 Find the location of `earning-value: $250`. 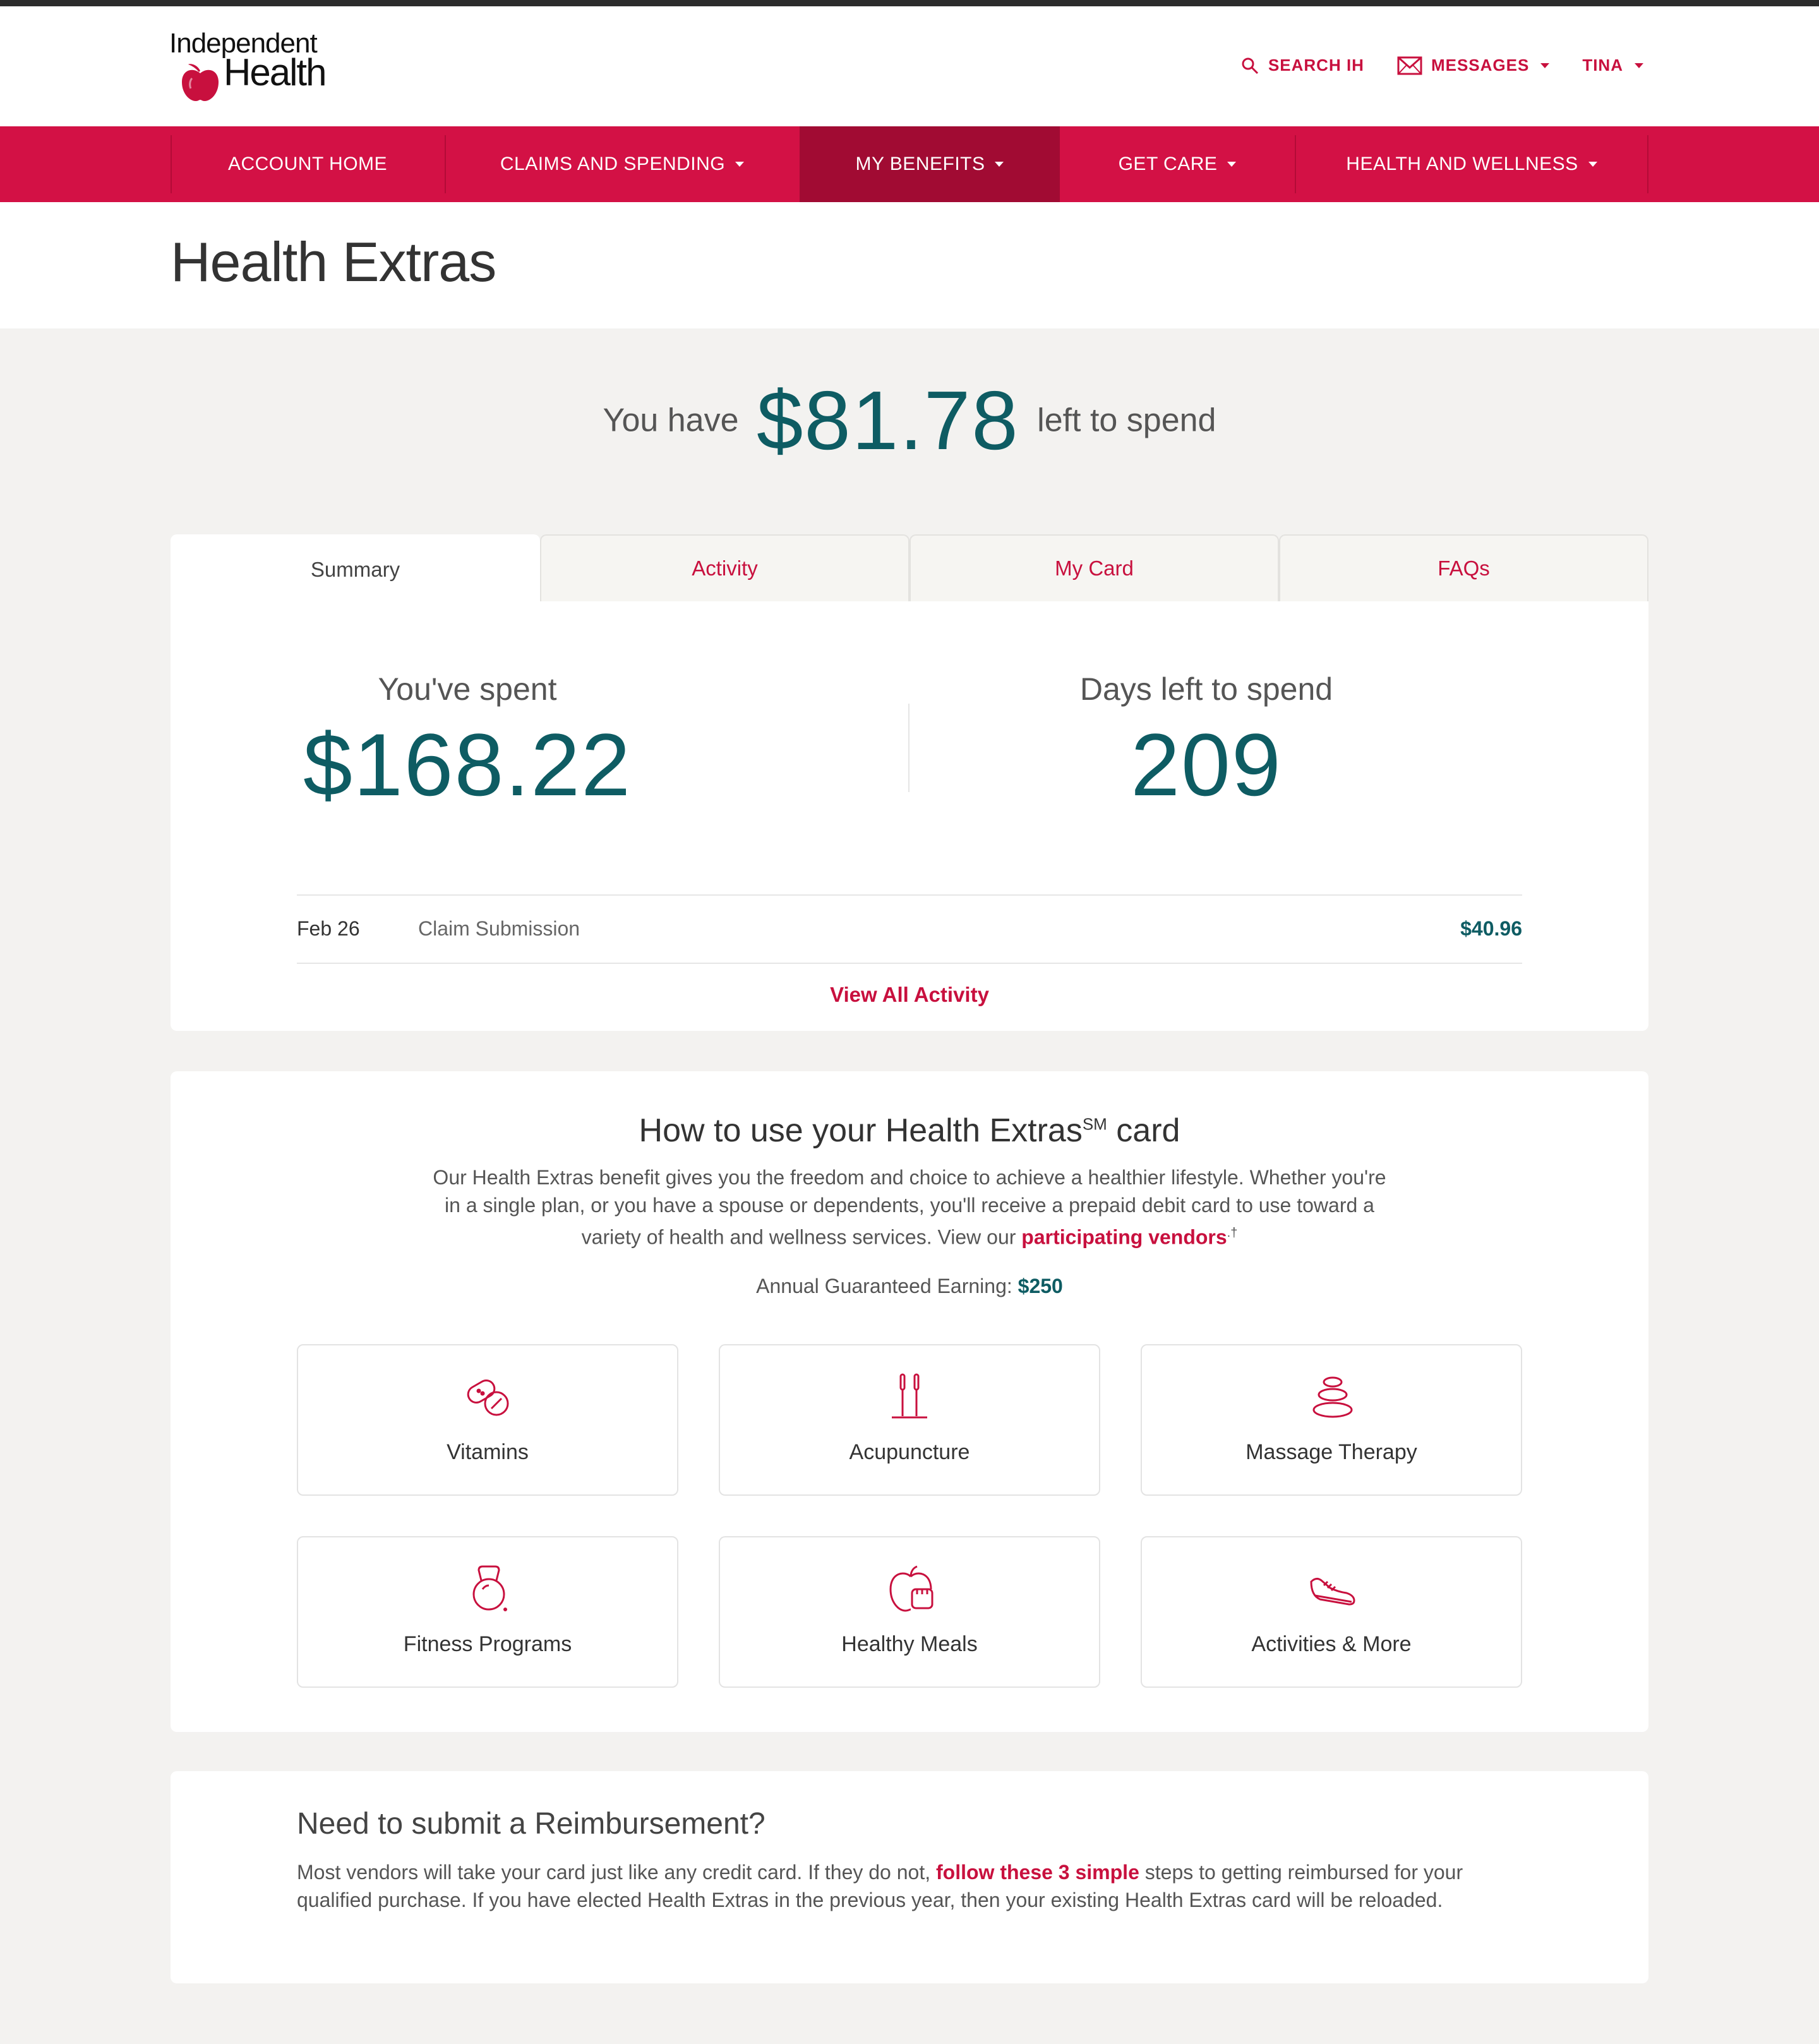

earning-value: $250 is located at coordinates (1040, 1286).